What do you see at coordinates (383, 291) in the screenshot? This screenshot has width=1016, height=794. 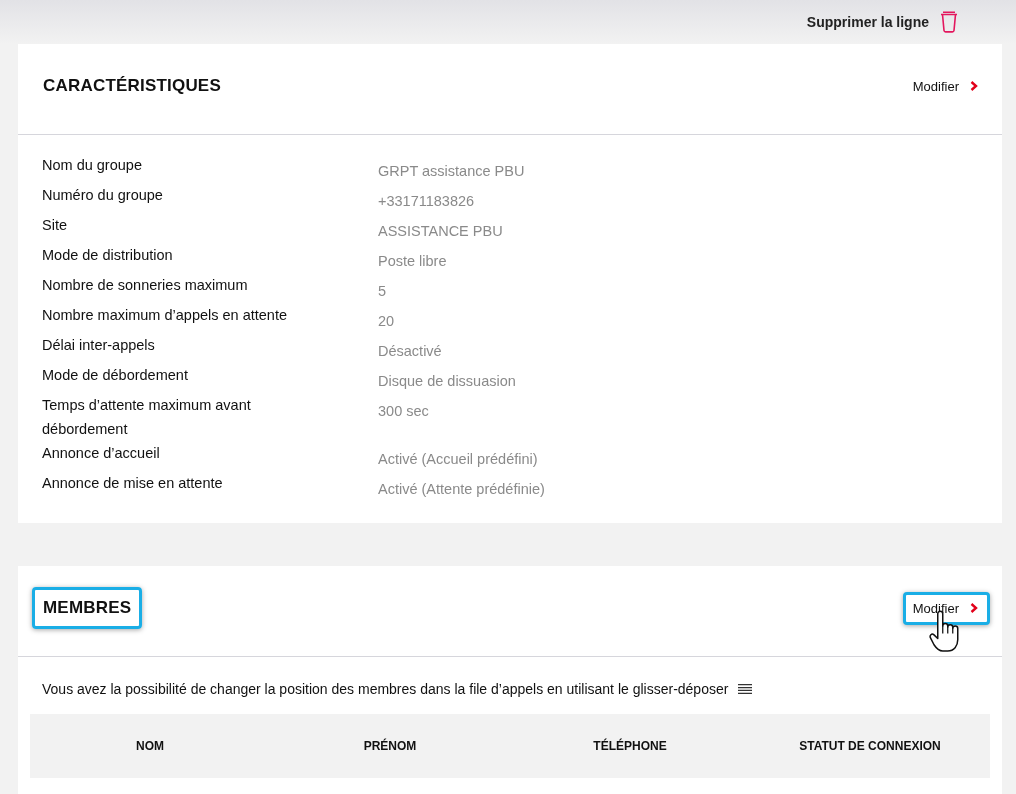 I see `field-value: 5` at bounding box center [383, 291].